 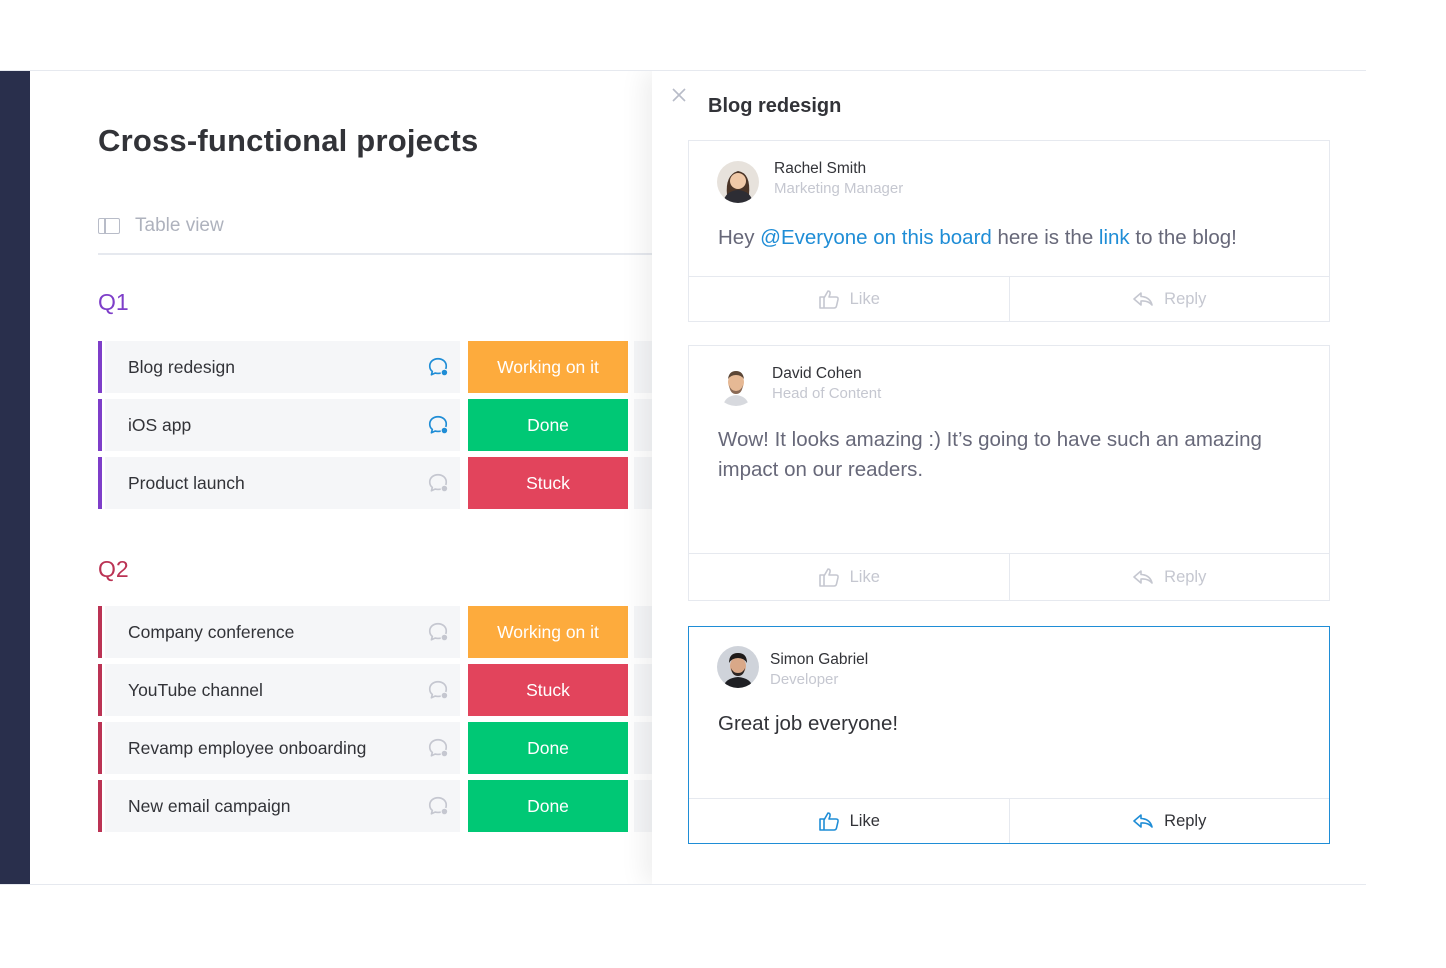 What do you see at coordinates (282, 425) in the screenshot?
I see `item-name-cell: iOS app` at bounding box center [282, 425].